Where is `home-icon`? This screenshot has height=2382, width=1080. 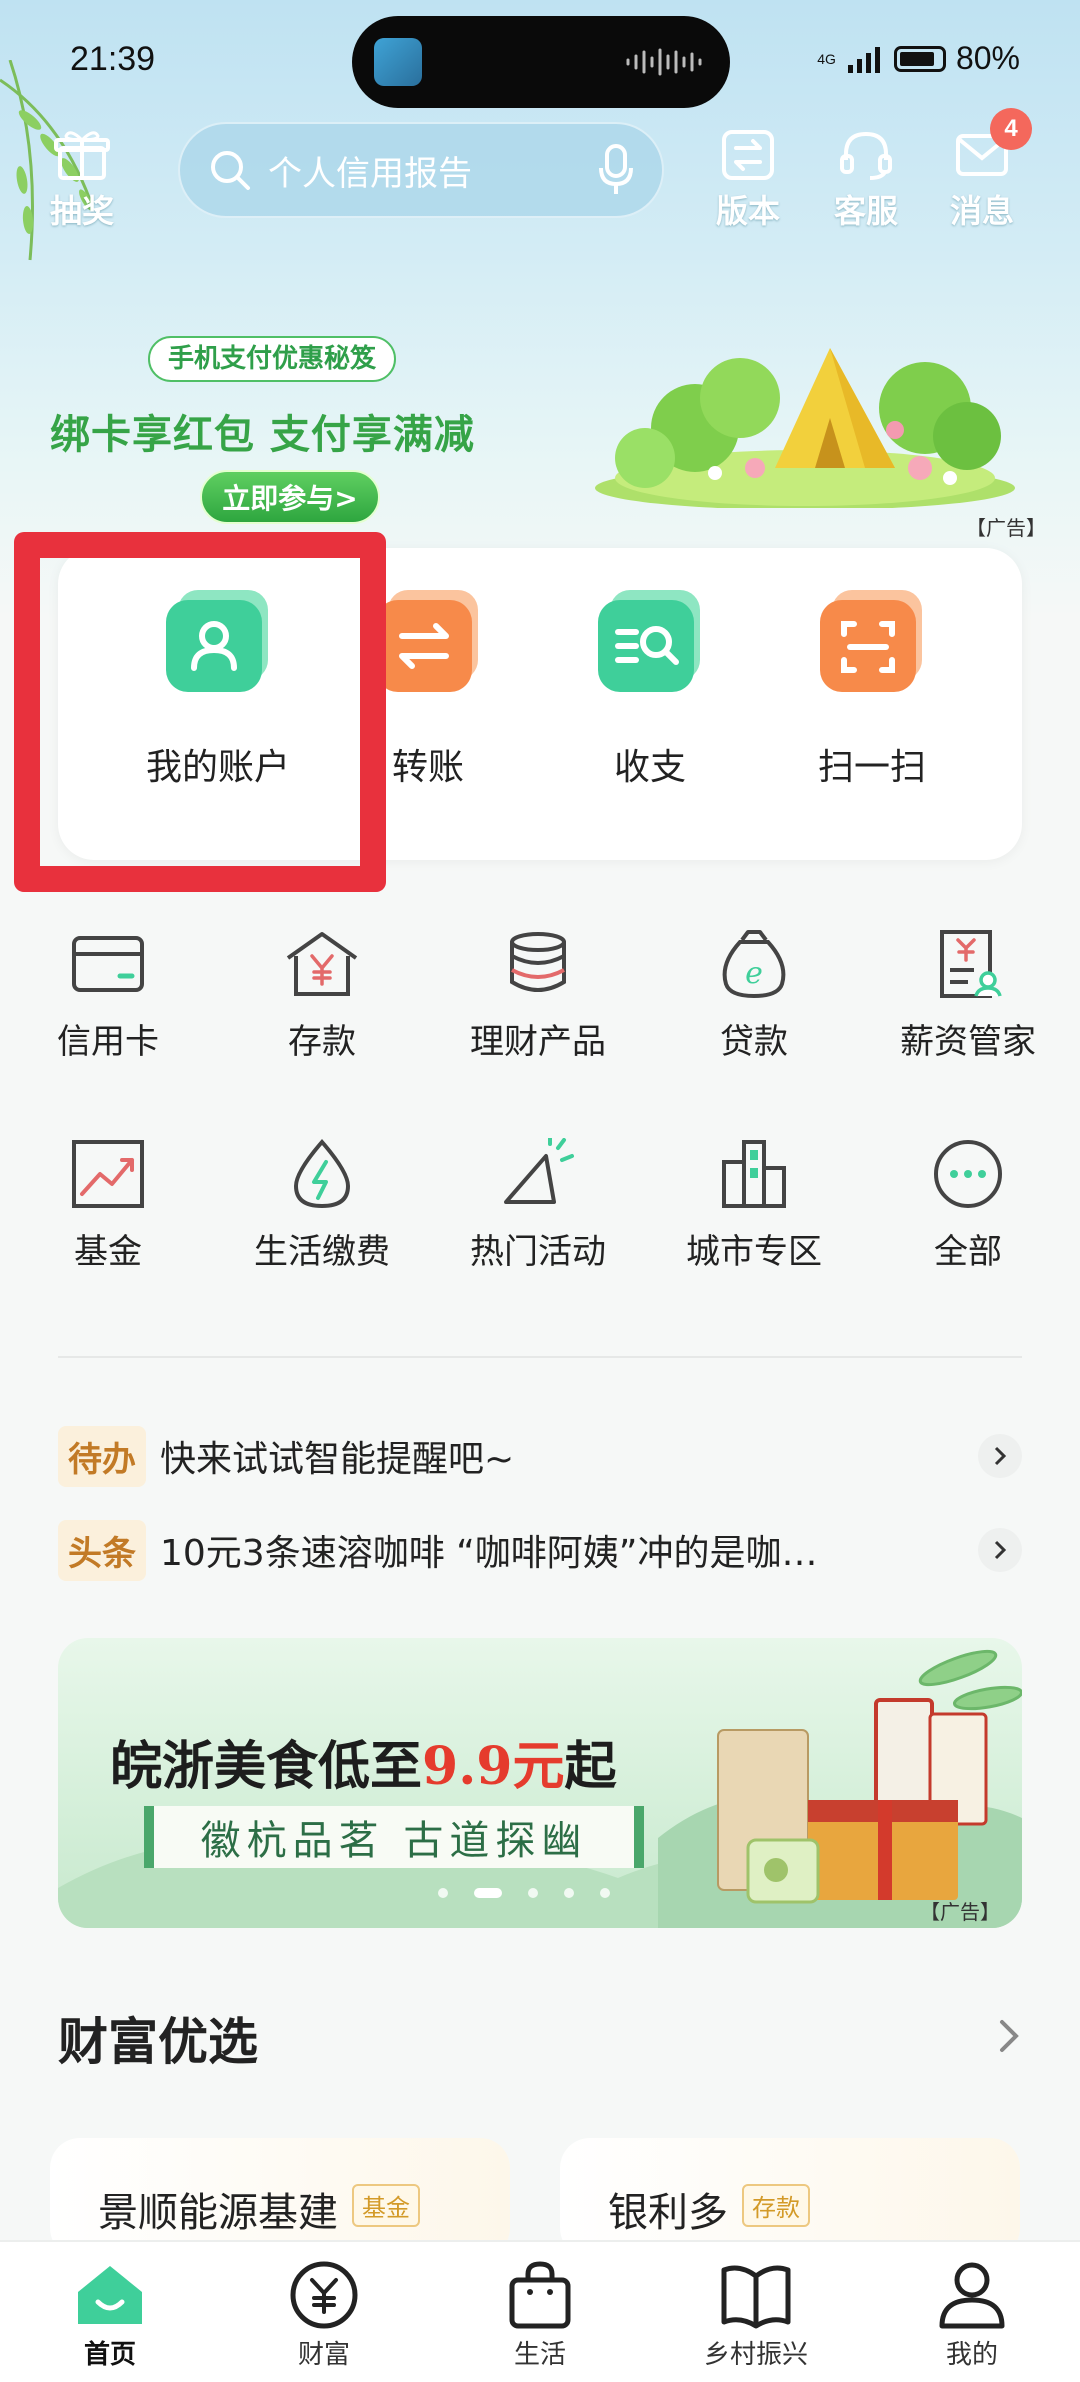 home-icon is located at coordinates (110, 2295).